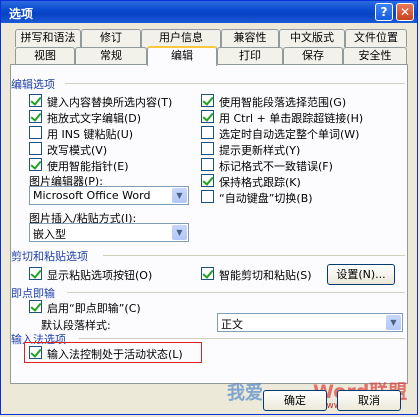 Image resolution: width=420 pixels, height=417 pixels. What do you see at coordinates (295, 400) in the screenshot?
I see `ok-button: 确定` at bounding box center [295, 400].